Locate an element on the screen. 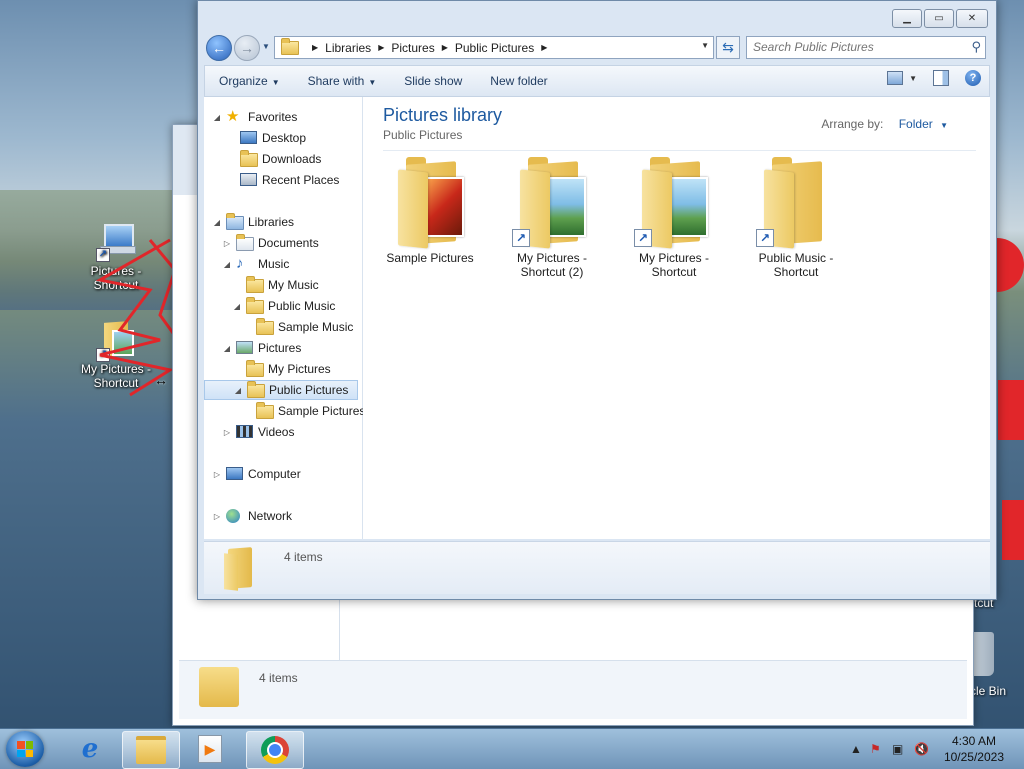 Image resolution: width=1024 pixels, height=769 pixels. nav-item-downloads: Downloads is located at coordinates (273, 159).